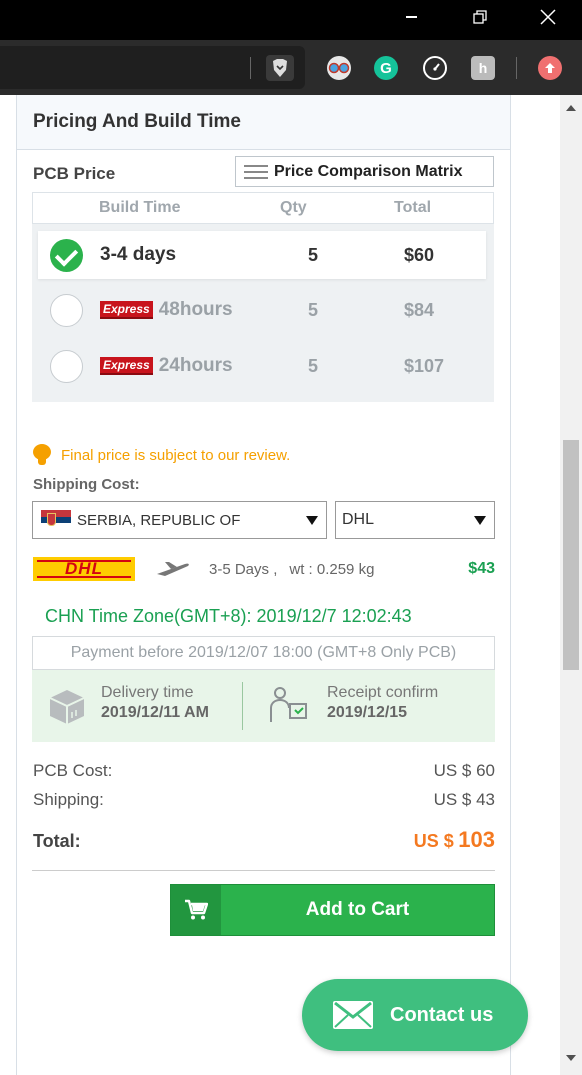 The height and width of the screenshot is (1075, 582). I want to click on add-to-cart-label: Add to Cart, so click(357, 909).